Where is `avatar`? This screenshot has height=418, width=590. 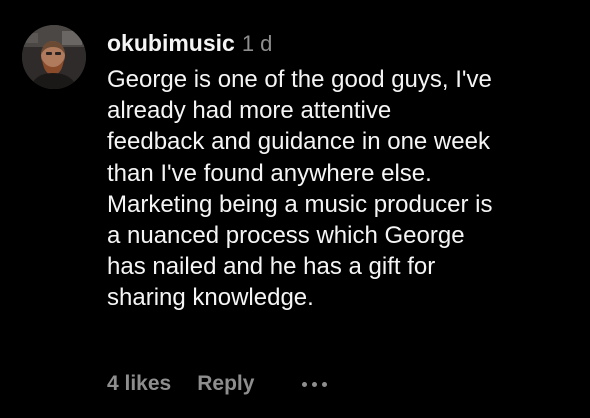 avatar is located at coordinates (54, 57).